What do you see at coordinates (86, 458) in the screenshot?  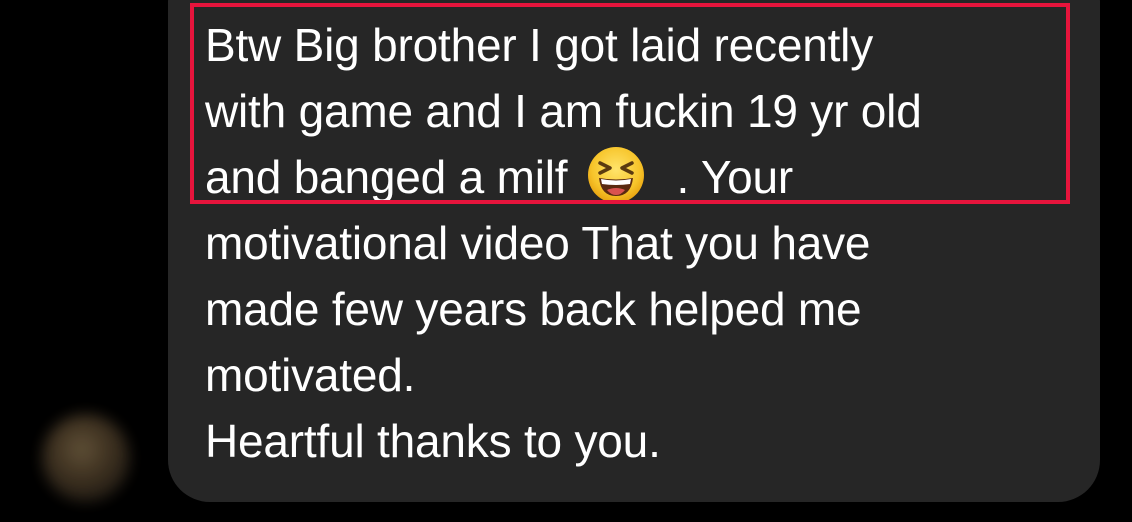 I see `sender-avatar` at bounding box center [86, 458].